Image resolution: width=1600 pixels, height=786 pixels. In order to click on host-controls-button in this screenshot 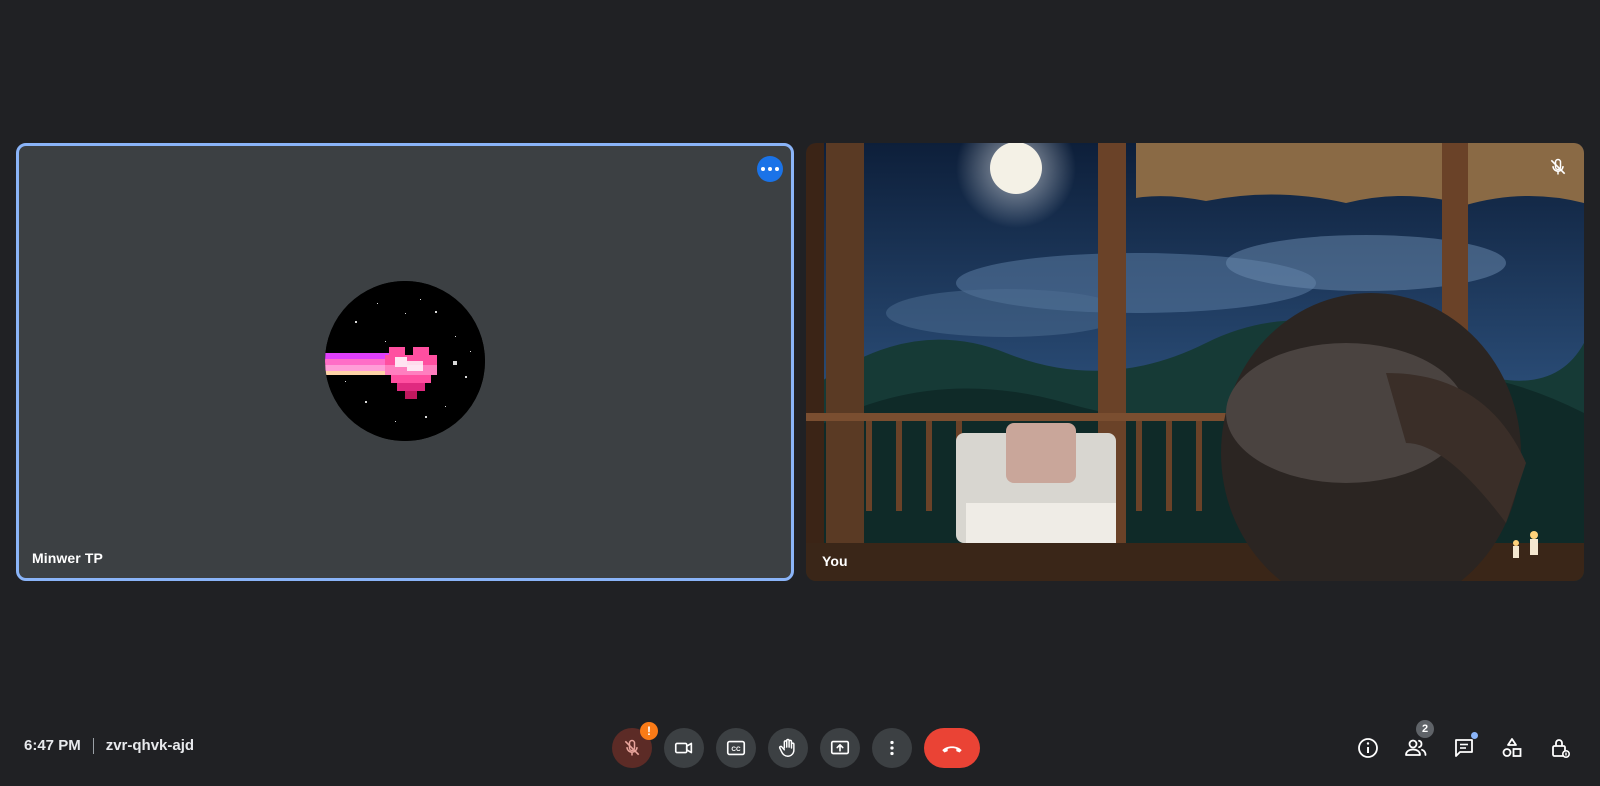, I will do `click(1560, 748)`.